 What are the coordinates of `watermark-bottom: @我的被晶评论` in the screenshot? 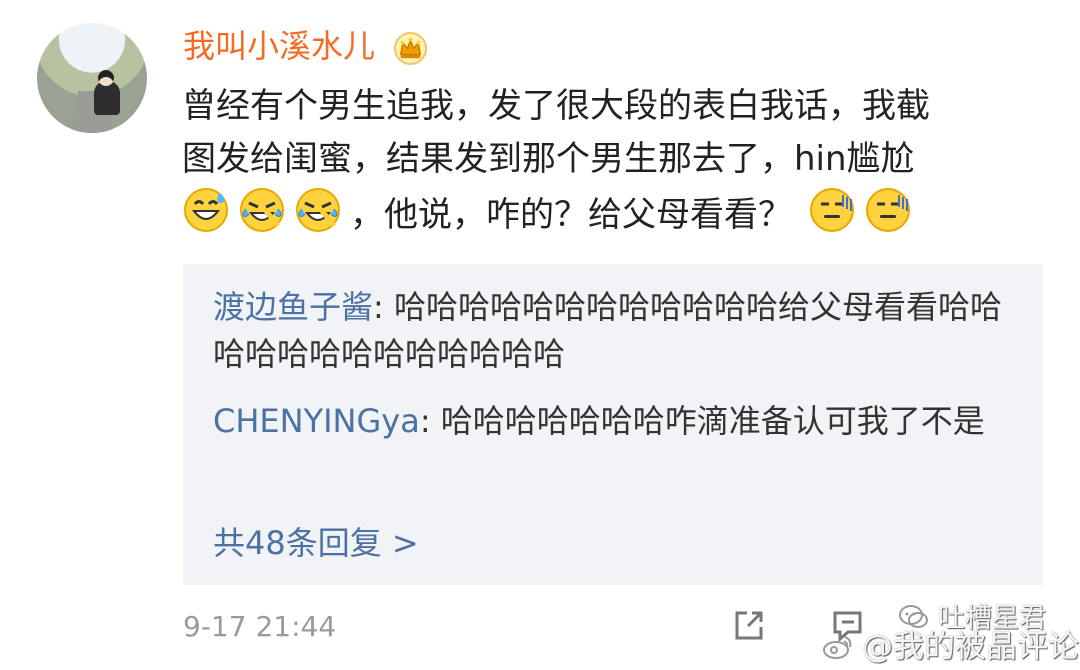 It's located at (950, 647).